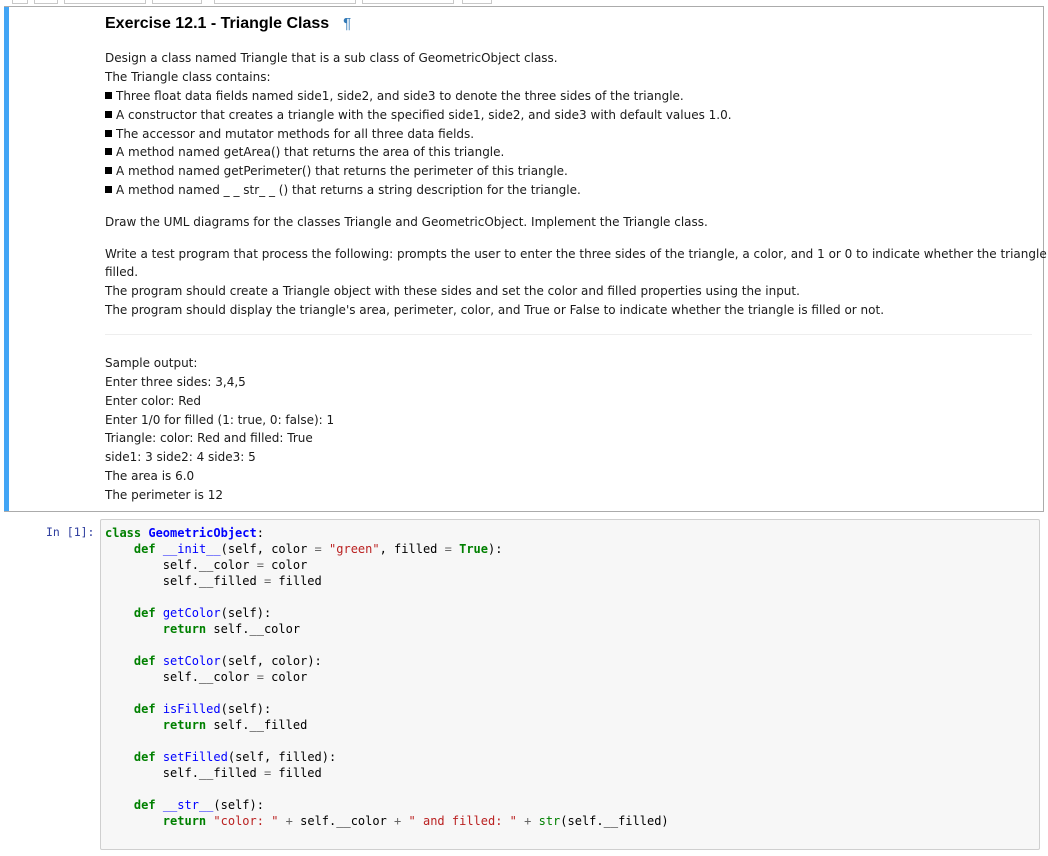 This screenshot has width=1048, height=856. I want to click on input-prompt: In [1]:, so click(70, 532).